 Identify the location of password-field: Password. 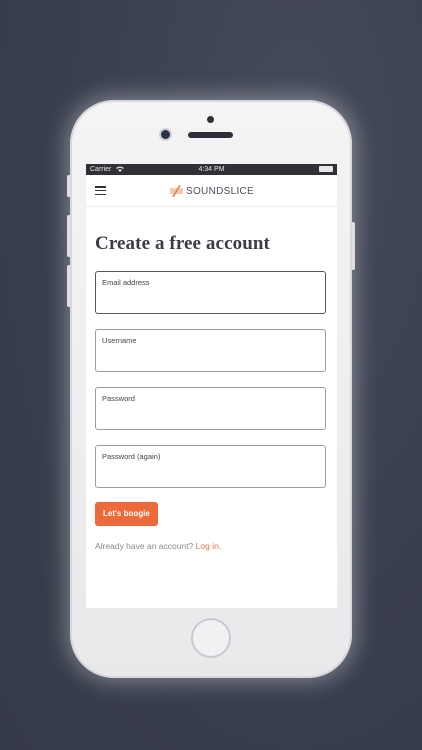
(210, 408).